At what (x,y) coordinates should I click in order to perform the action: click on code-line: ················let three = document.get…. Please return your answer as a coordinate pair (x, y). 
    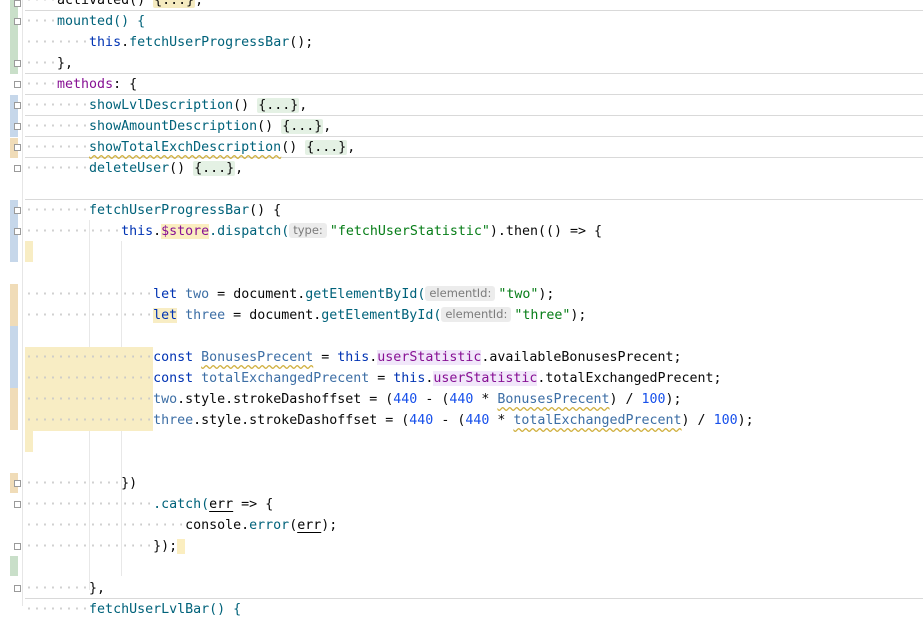
    Looking at the image, I should click on (474, 315).